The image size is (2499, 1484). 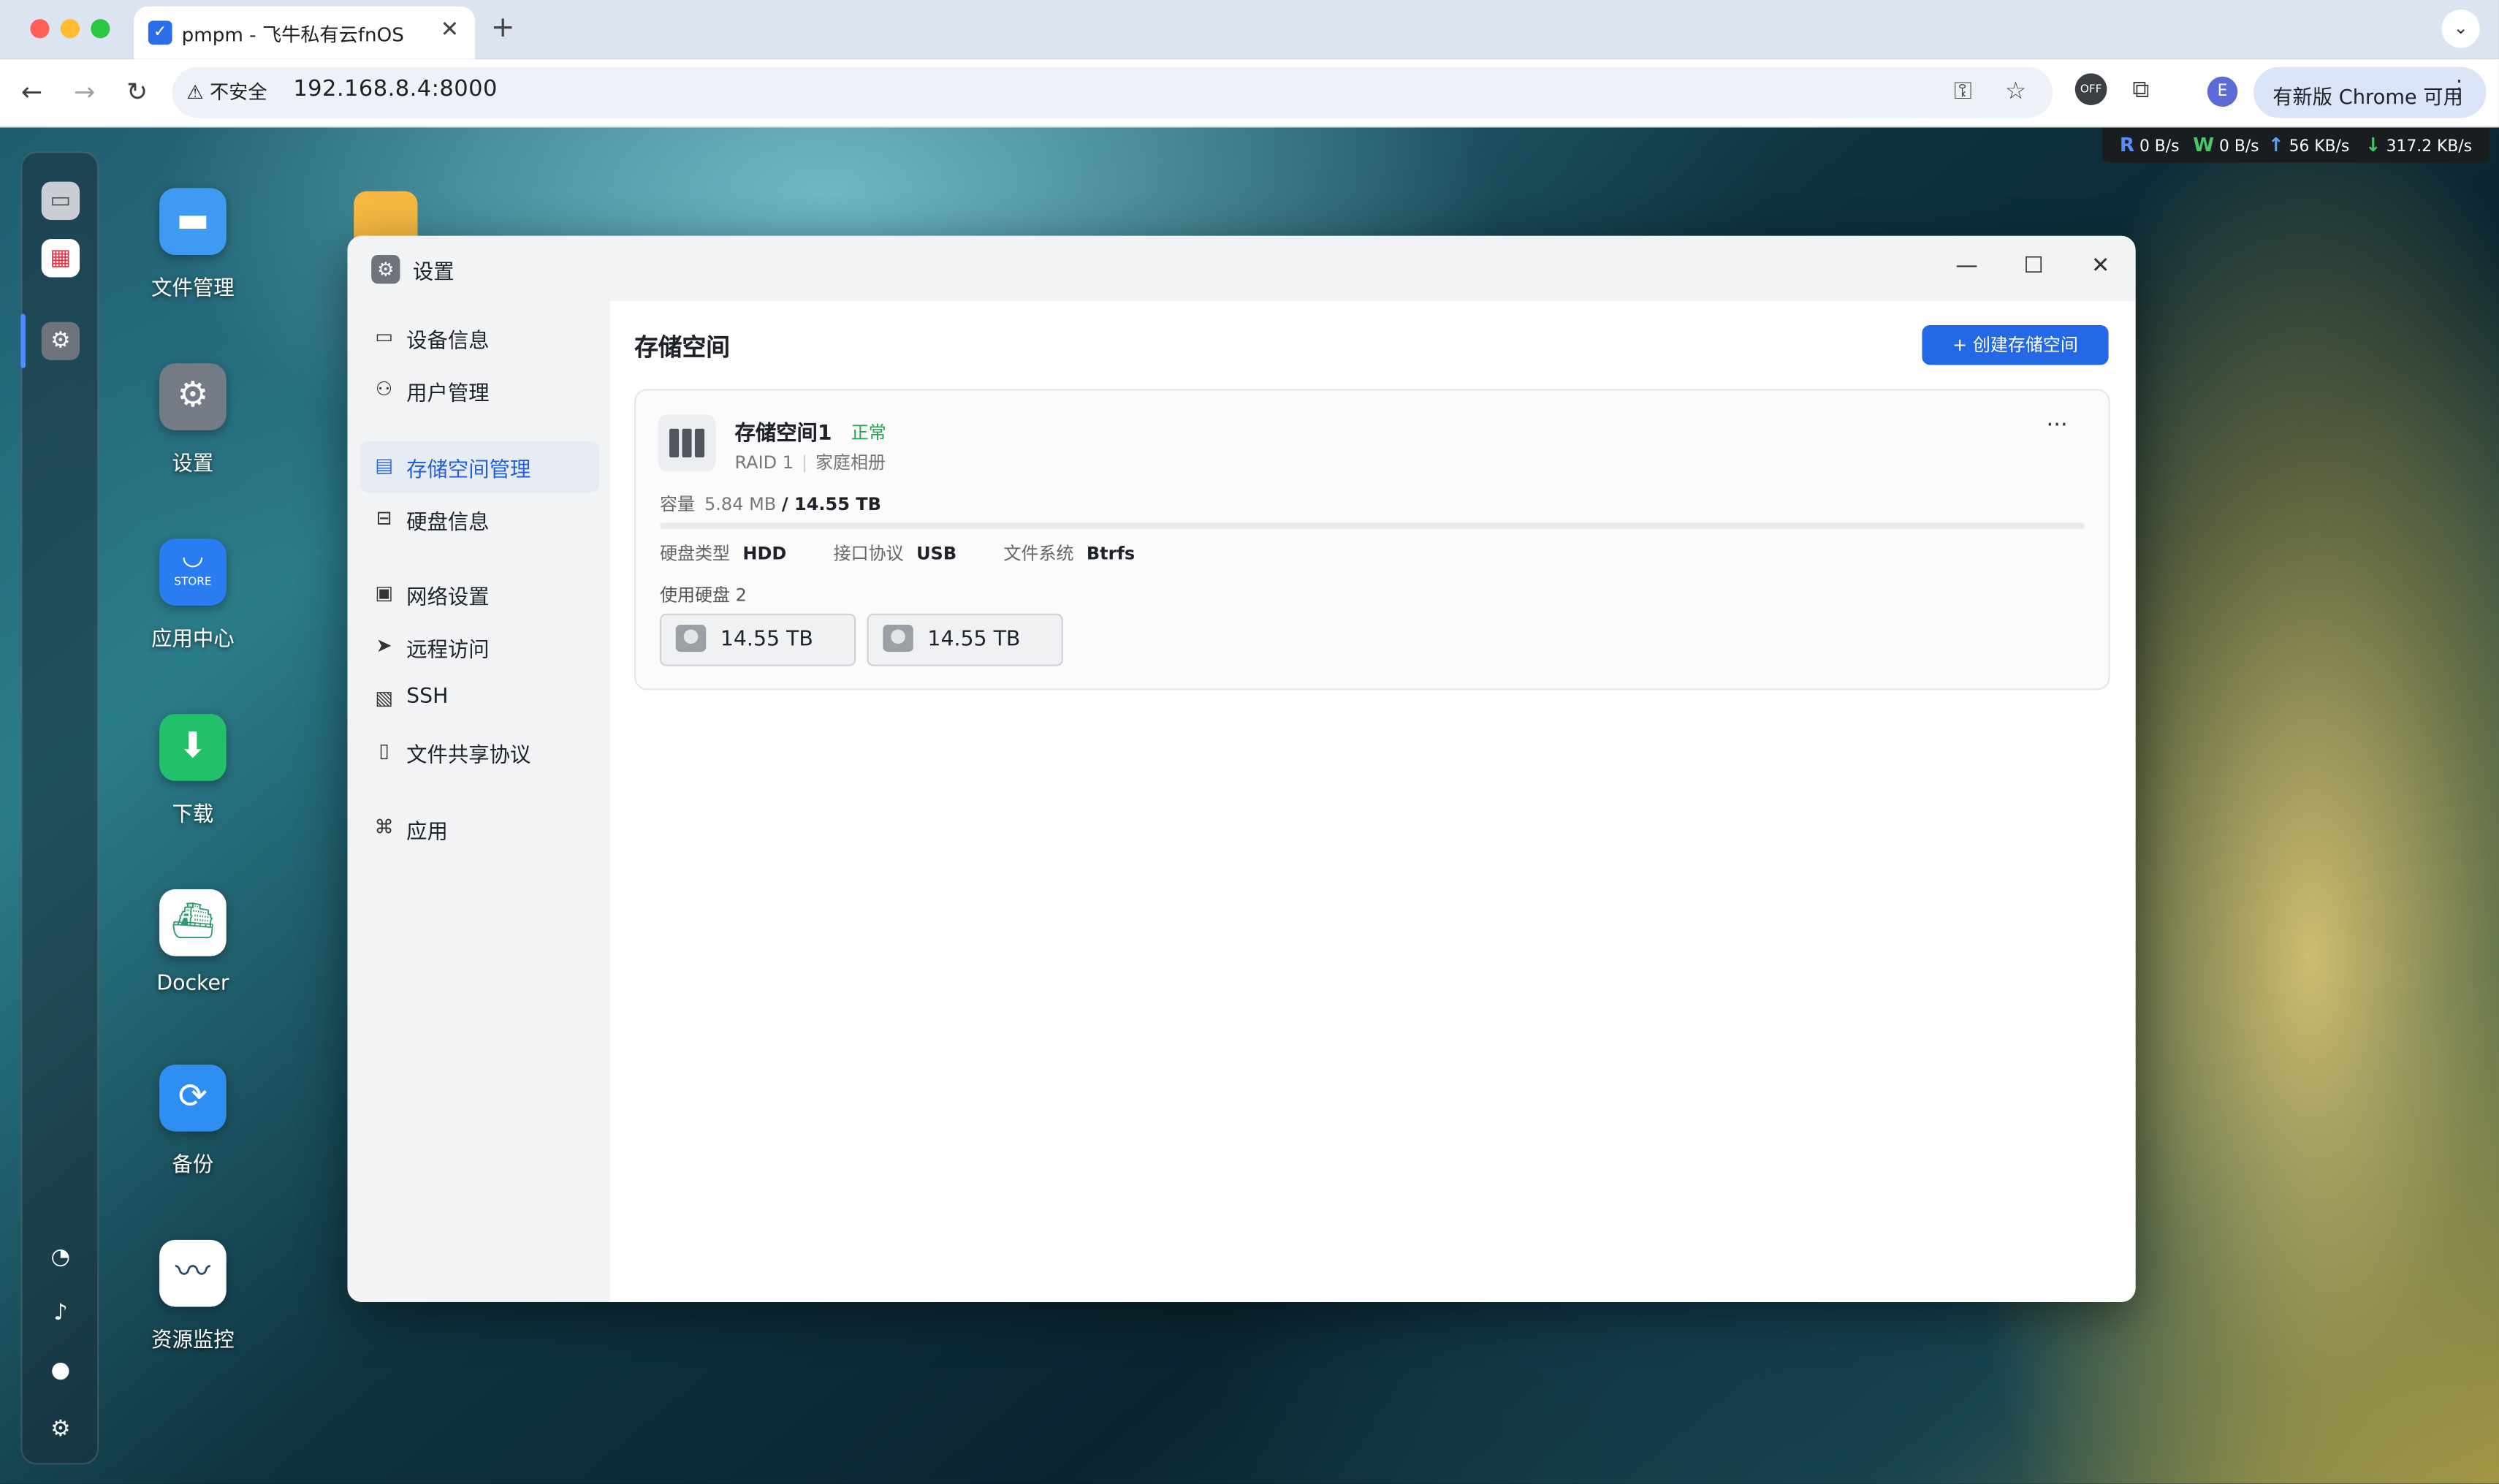 I want to click on storage-icon: ▤, so click(x=384, y=465).